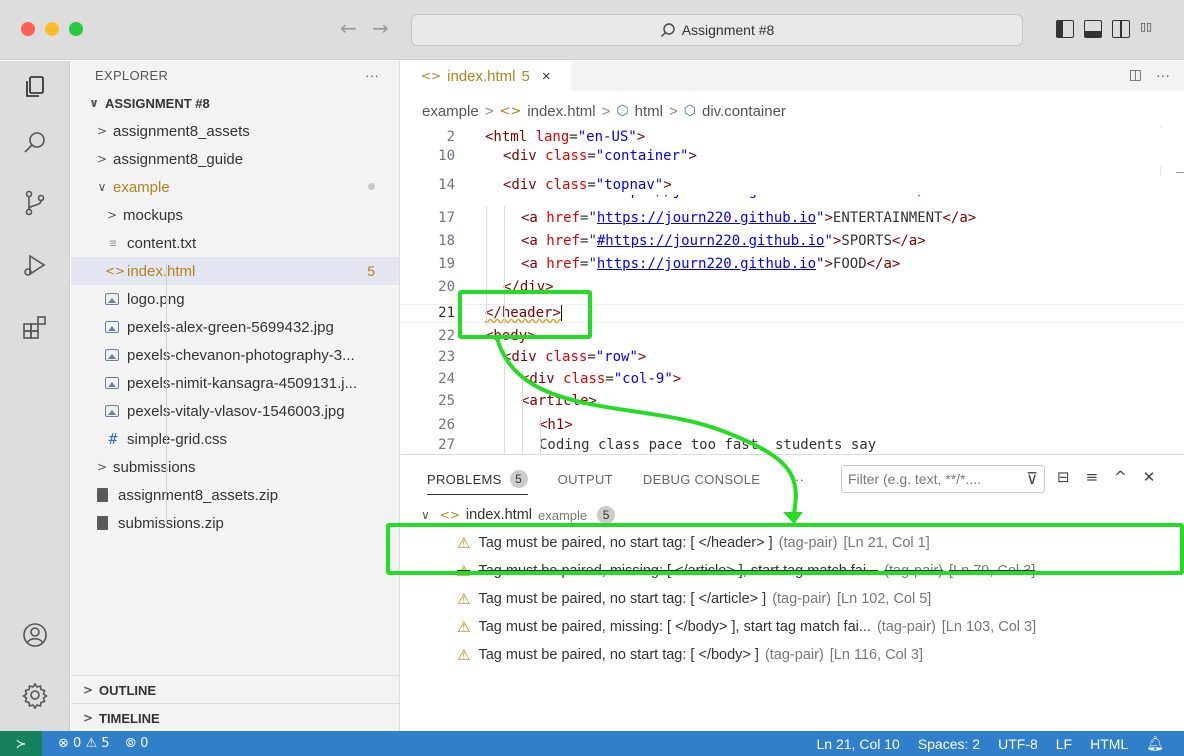  Describe the element at coordinates (585, 479) in the screenshot. I see `tab-output: OUTPUT` at that location.